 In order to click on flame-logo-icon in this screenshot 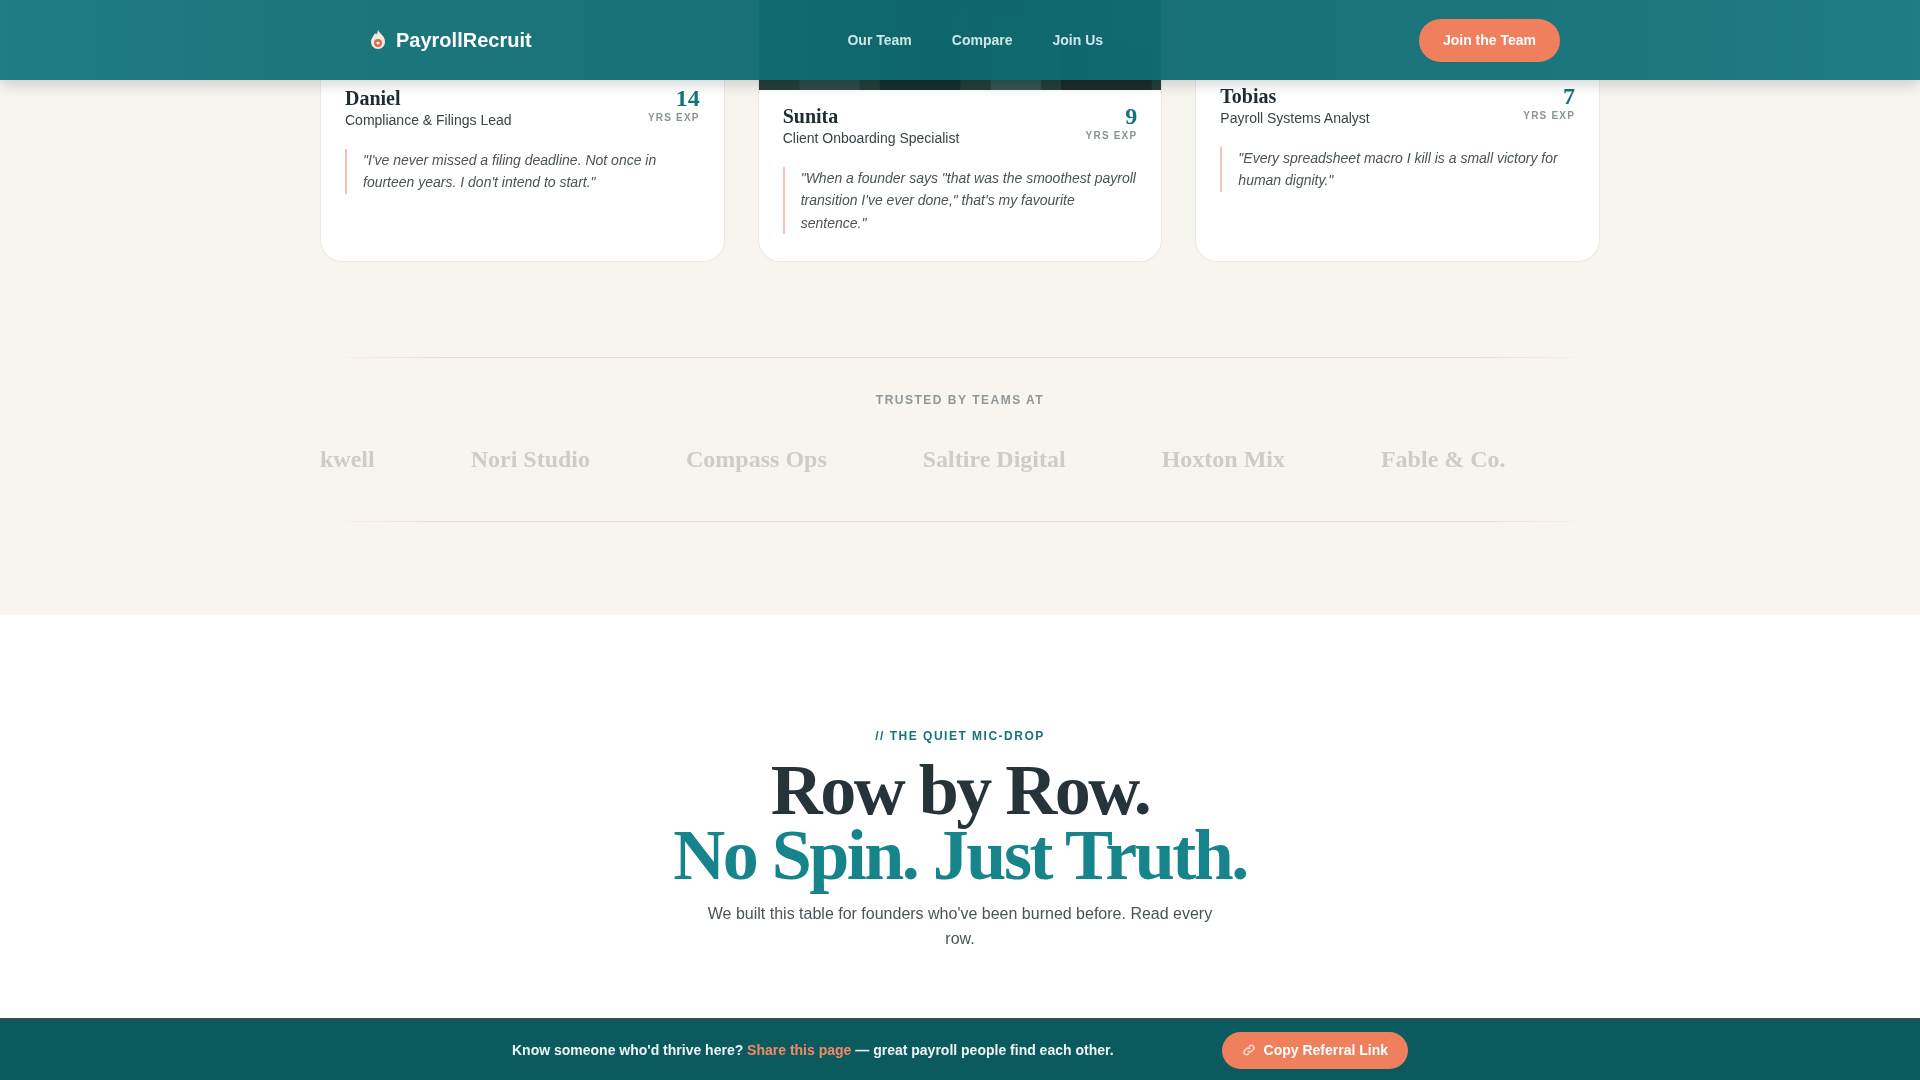, I will do `click(378, 40)`.